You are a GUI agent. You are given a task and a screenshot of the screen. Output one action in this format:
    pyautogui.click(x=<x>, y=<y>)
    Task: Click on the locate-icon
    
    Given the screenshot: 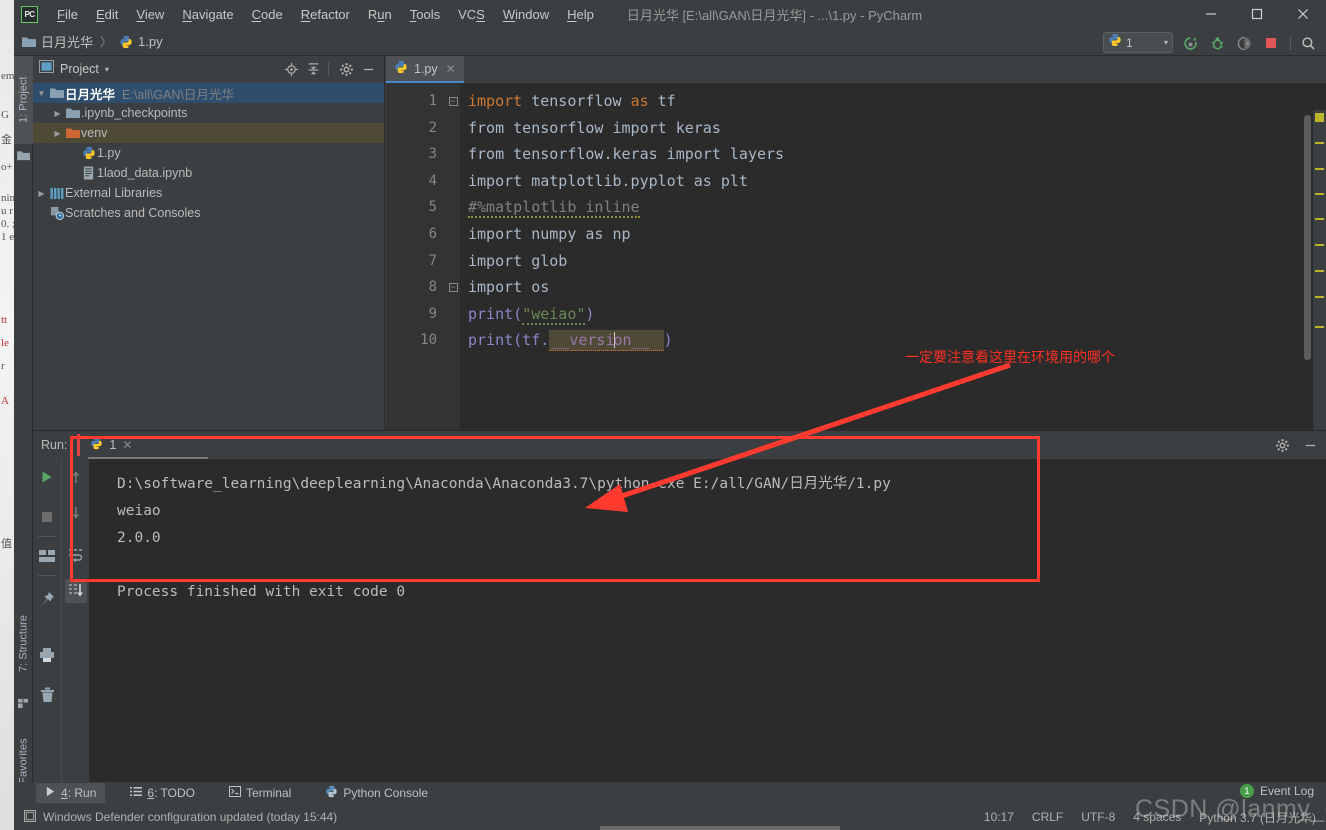 What is the action you would take?
    pyautogui.click(x=291, y=69)
    